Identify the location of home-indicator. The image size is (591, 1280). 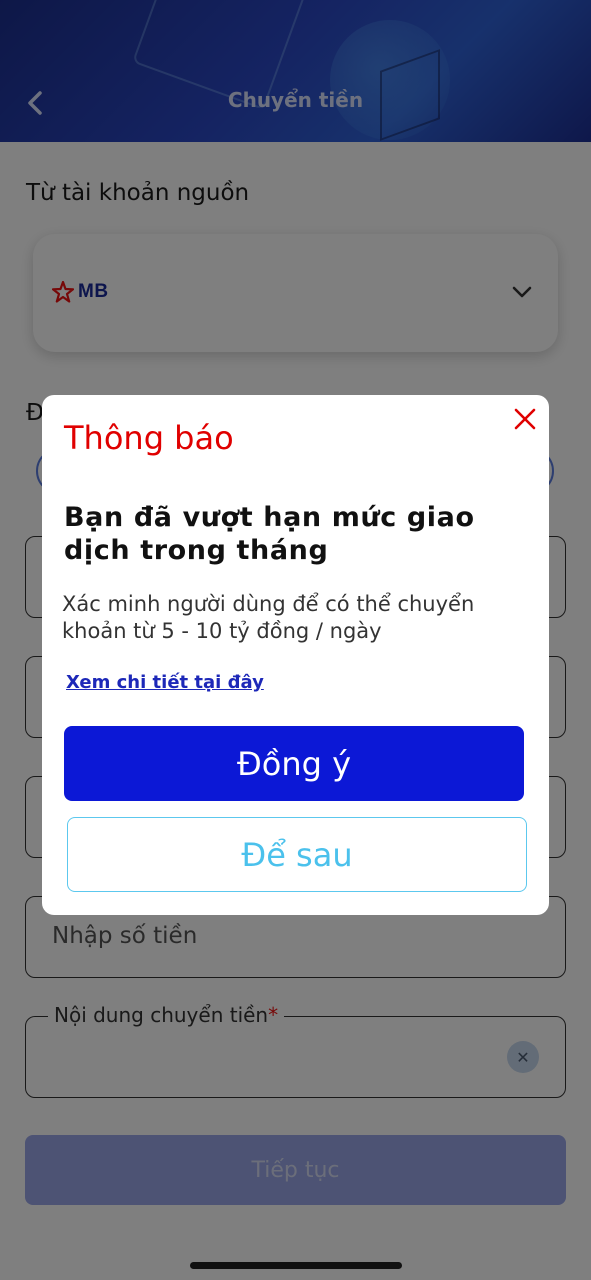
(296, 1265).